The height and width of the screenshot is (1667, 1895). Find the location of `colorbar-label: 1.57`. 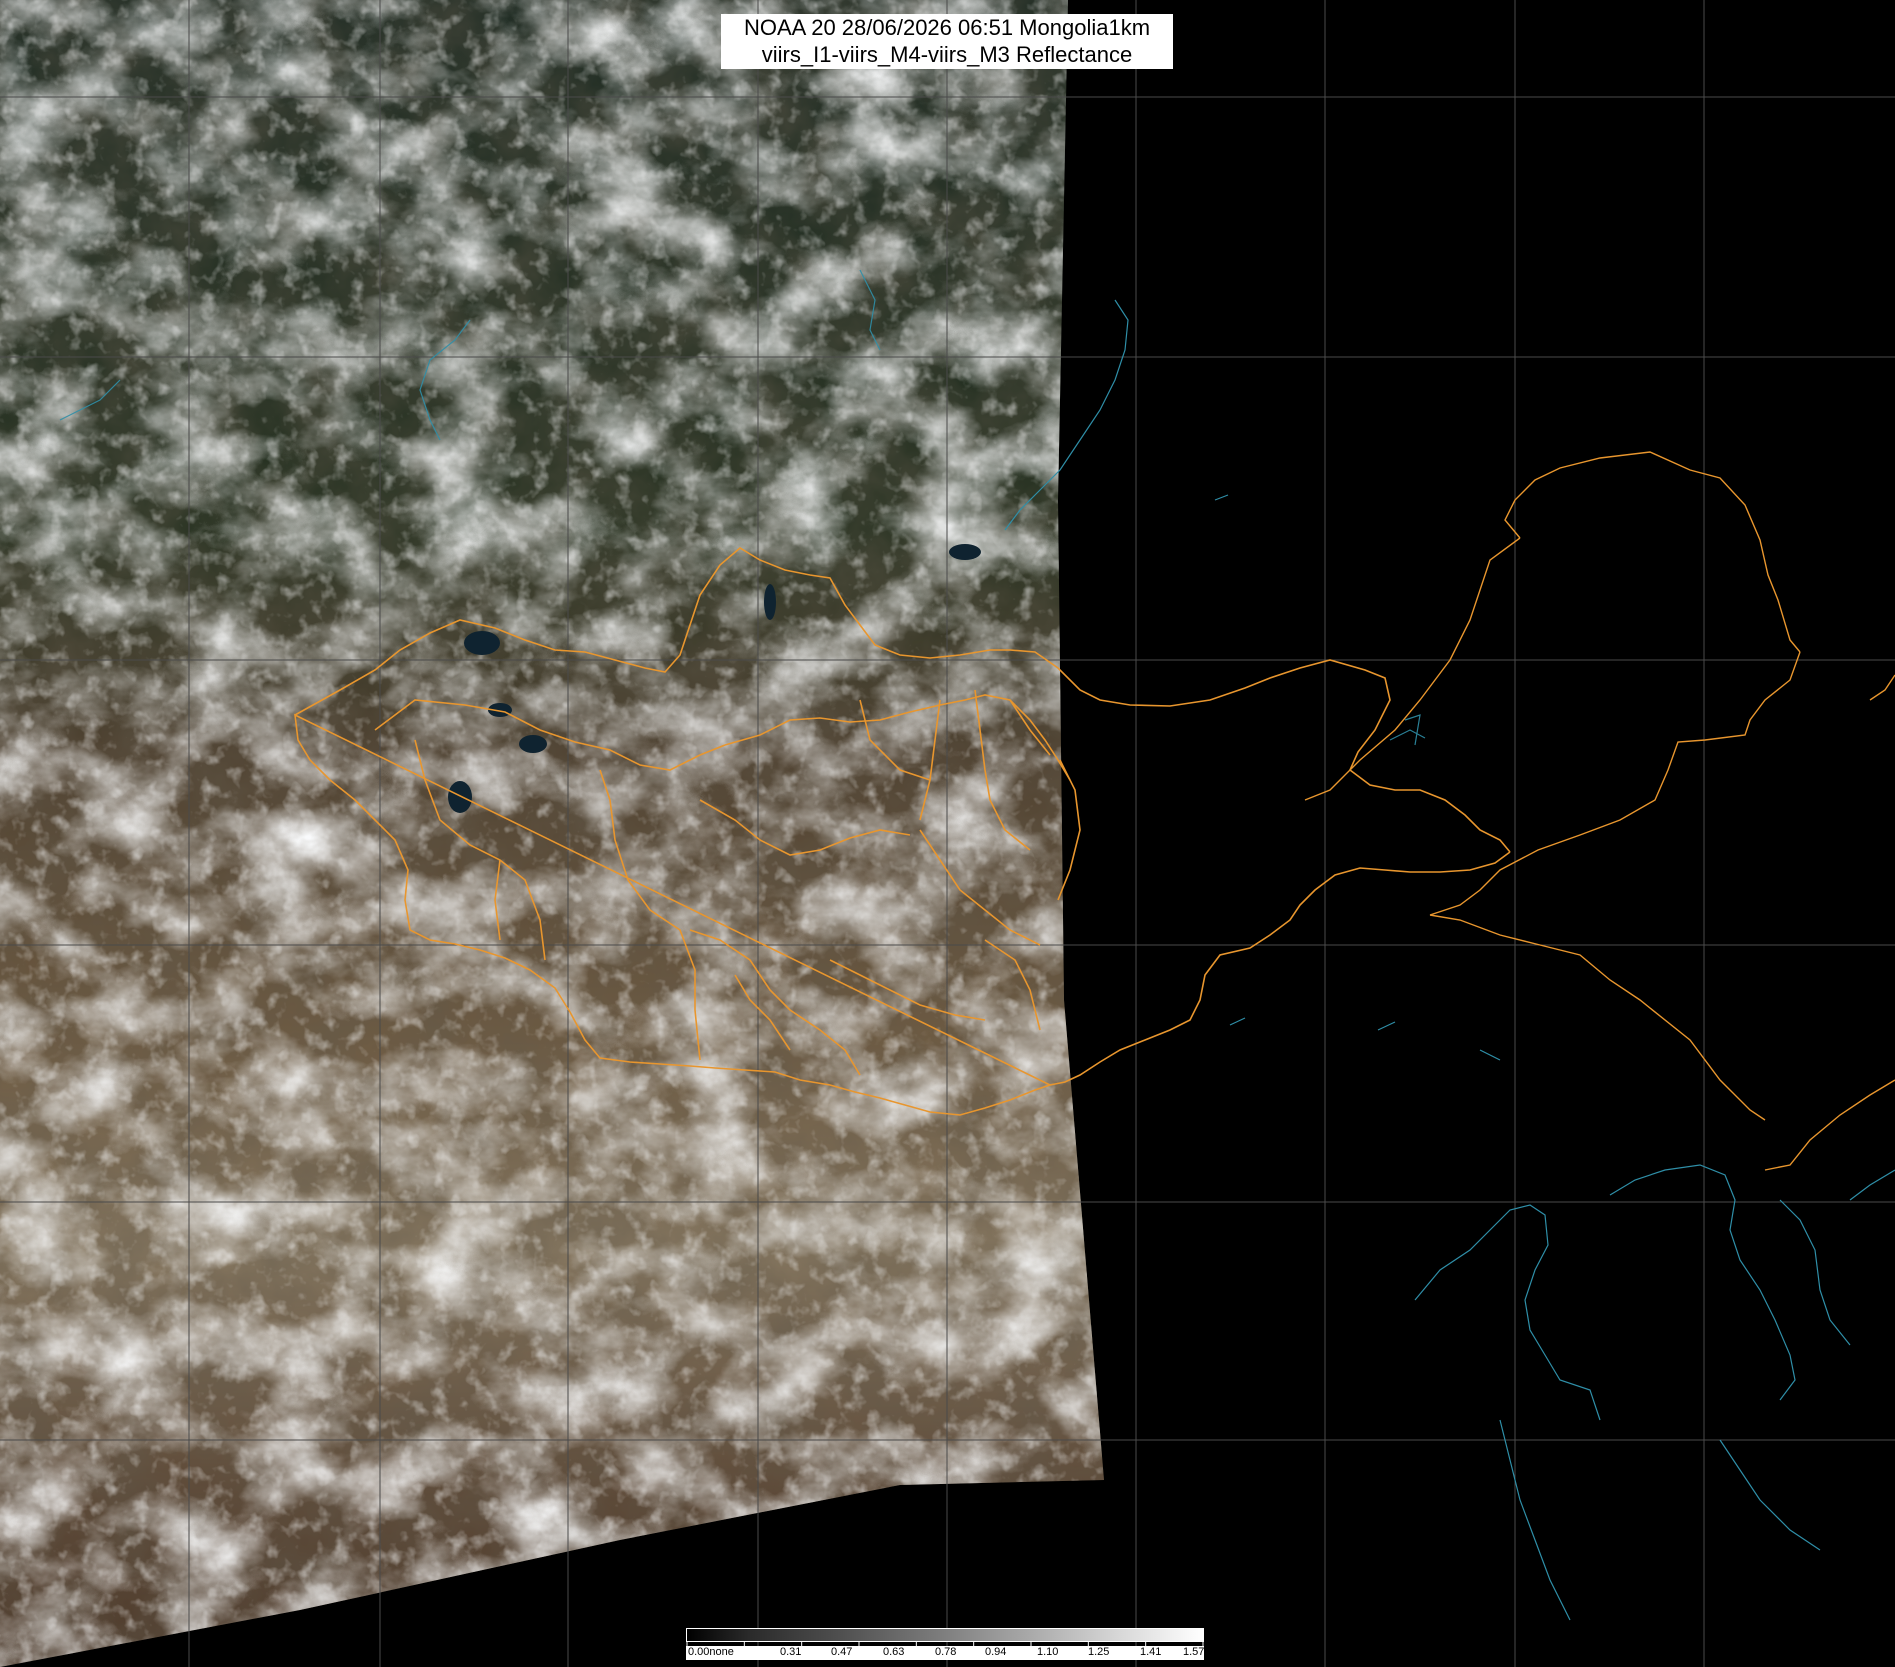

colorbar-label: 1.57 is located at coordinates (1194, 1652).